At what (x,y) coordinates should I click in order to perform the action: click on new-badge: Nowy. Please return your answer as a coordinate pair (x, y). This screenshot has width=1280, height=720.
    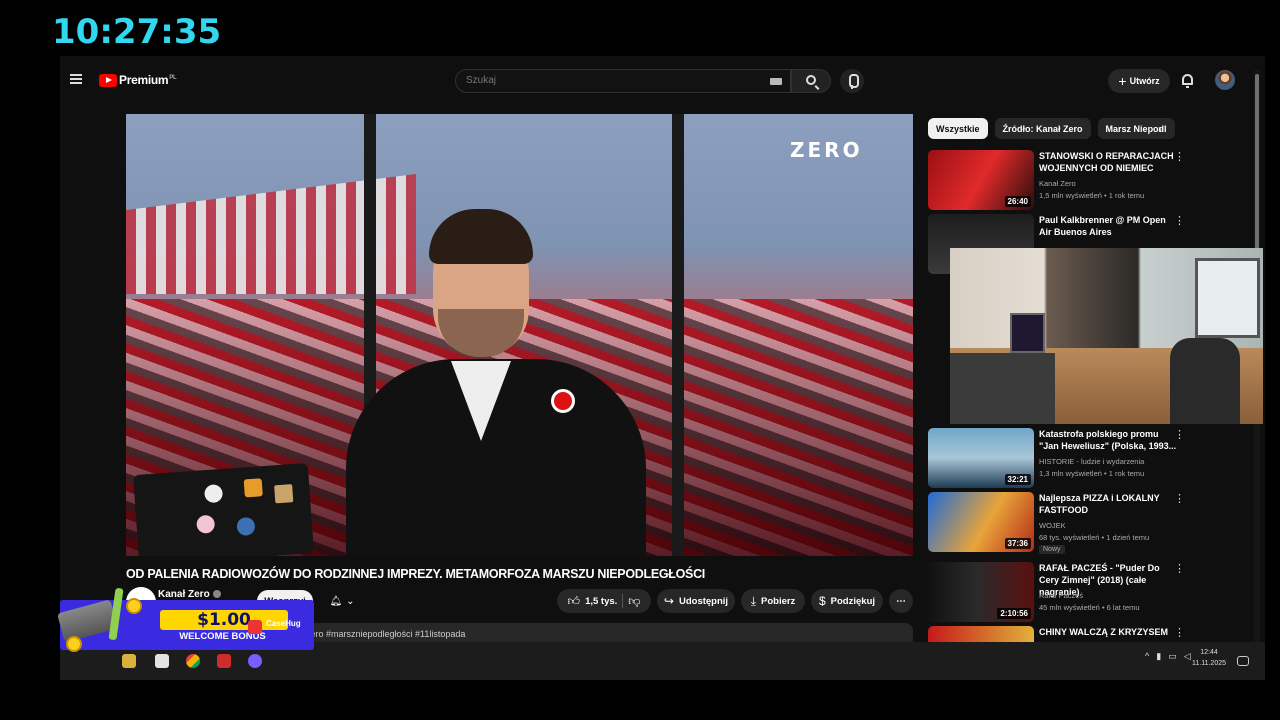
    Looking at the image, I should click on (1052, 549).